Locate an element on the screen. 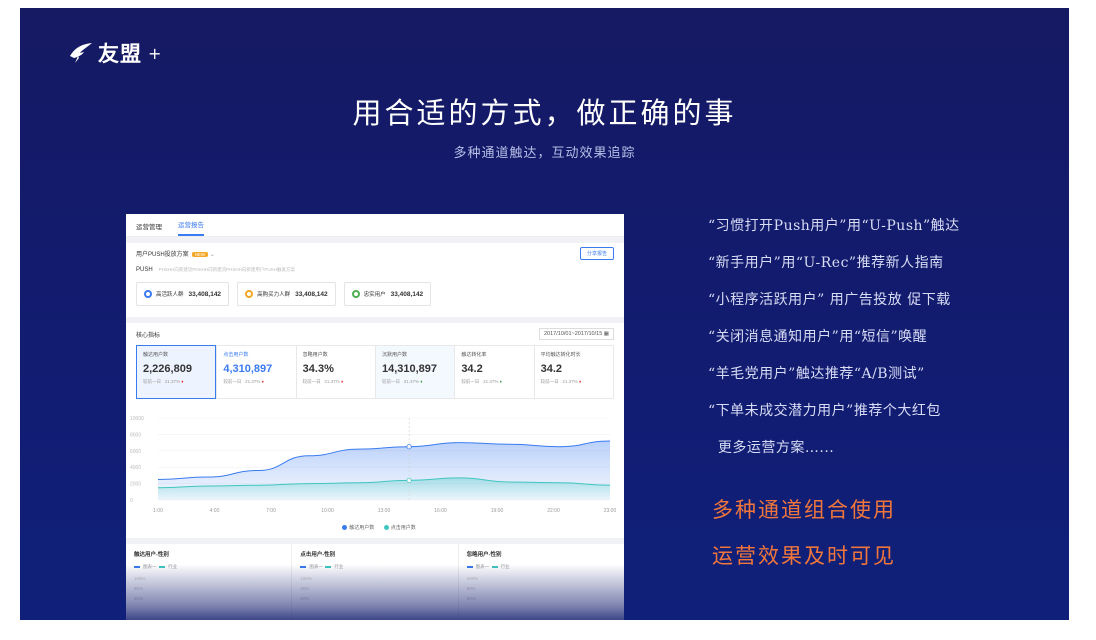  metric-card: 忽略用户数 34.3% 较前一日 21.37% ♦ is located at coordinates (335, 372).